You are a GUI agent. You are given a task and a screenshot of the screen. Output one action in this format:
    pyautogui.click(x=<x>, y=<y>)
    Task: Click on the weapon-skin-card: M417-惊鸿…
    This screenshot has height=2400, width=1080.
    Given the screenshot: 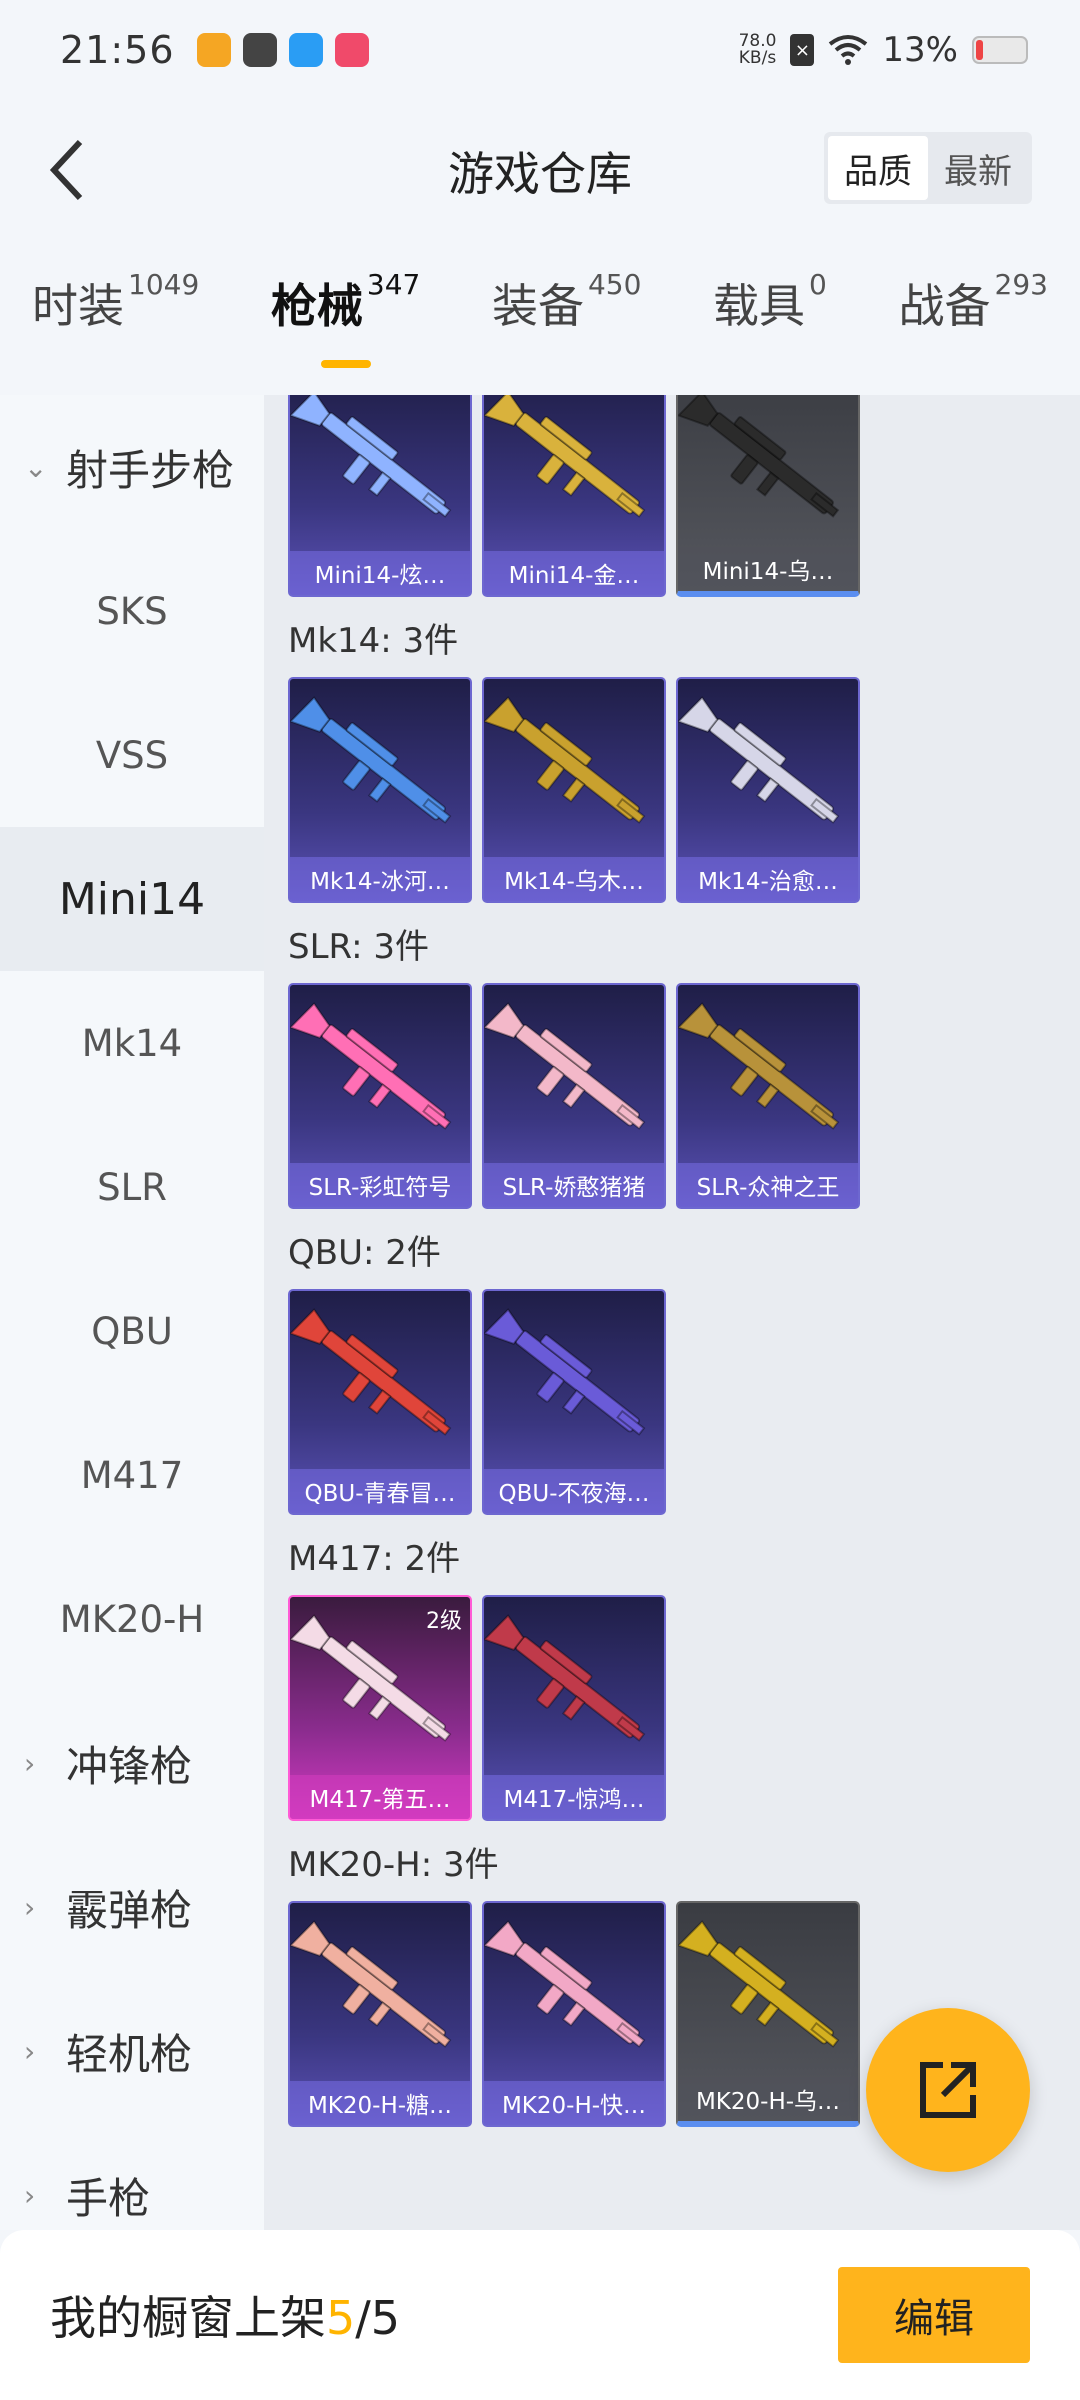 What is the action you would take?
    pyautogui.click(x=574, y=1708)
    